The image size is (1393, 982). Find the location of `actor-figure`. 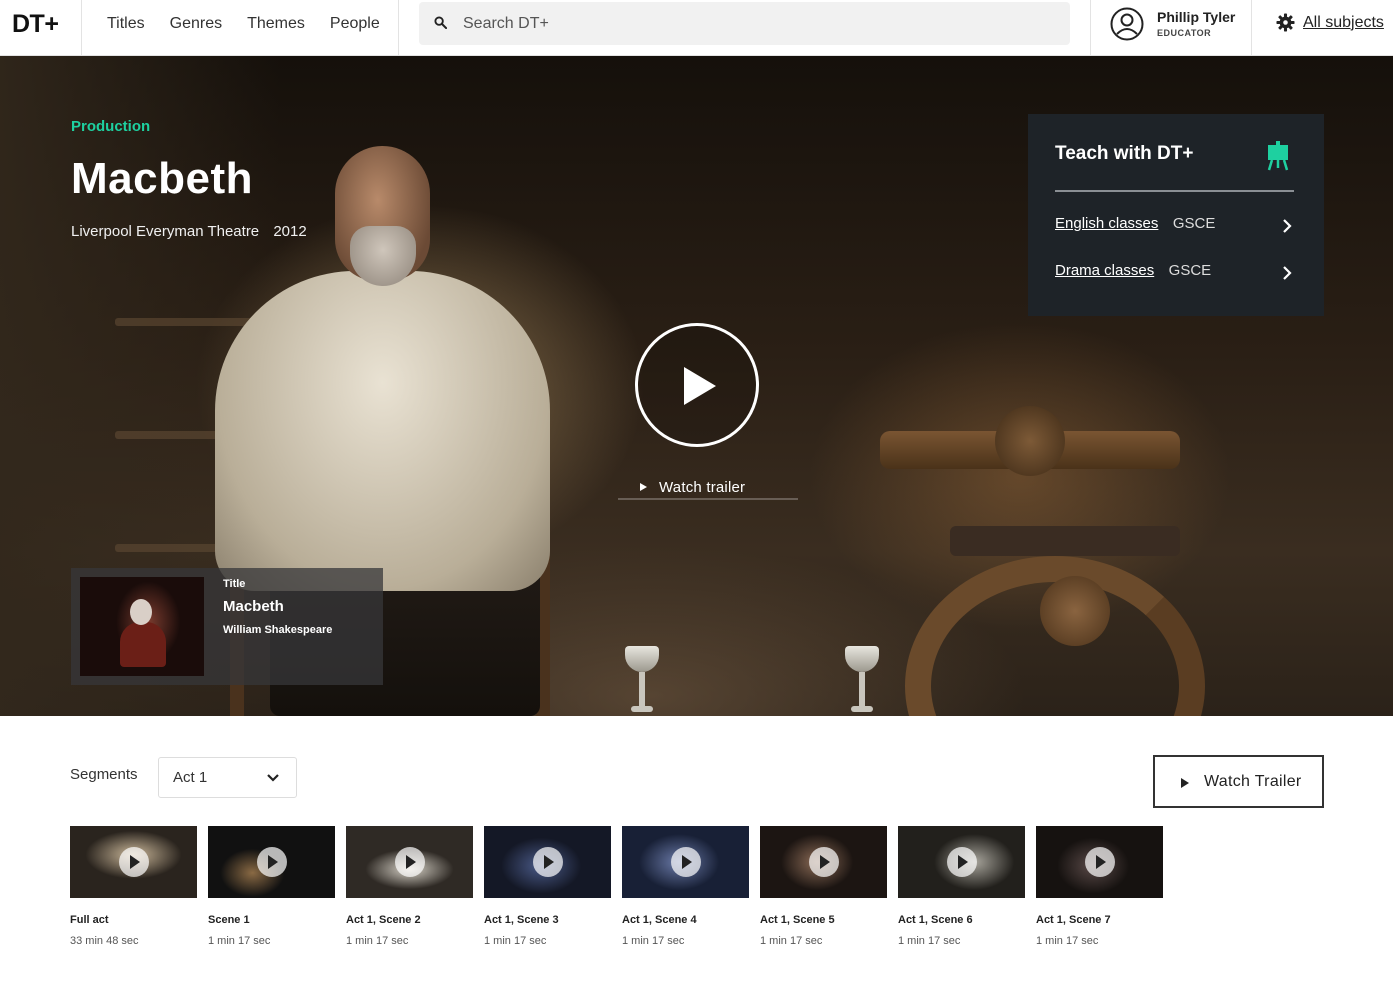

actor-figure is located at coordinates (382, 431).